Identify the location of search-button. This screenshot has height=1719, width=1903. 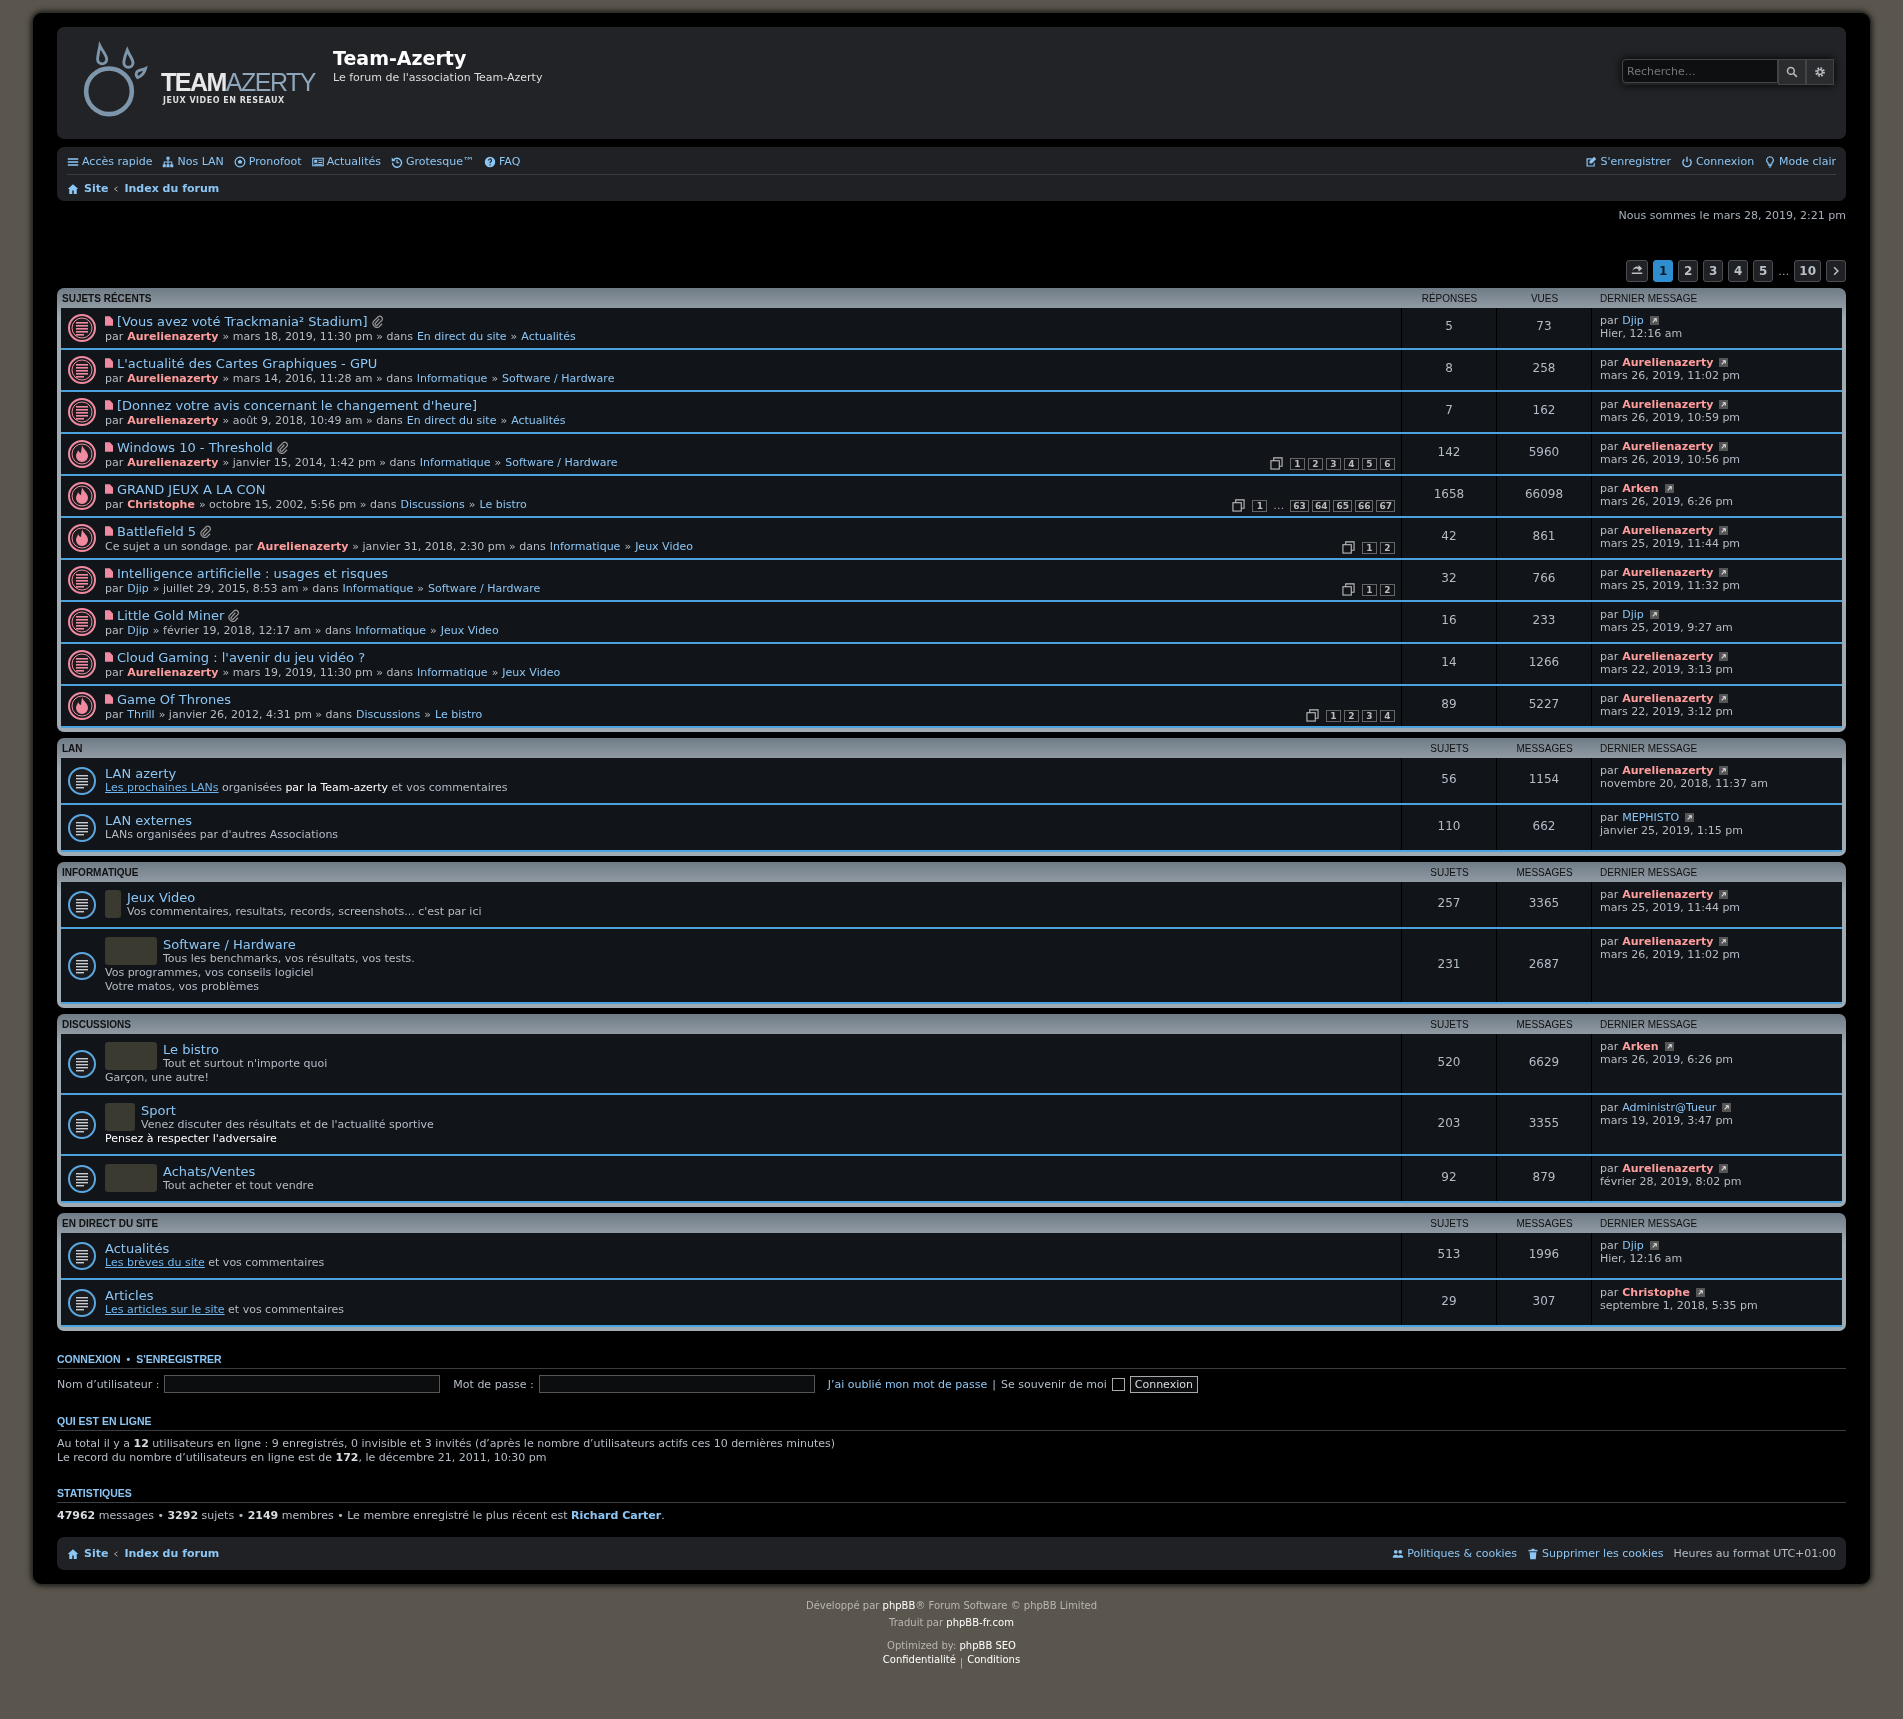
(1792, 72).